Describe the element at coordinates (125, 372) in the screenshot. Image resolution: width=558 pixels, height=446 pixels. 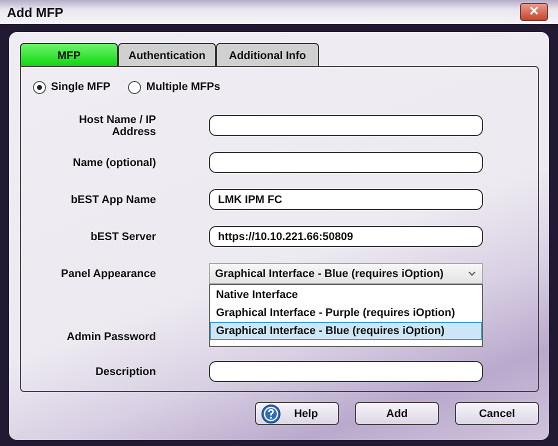
I see `field-label: Description` at that location.